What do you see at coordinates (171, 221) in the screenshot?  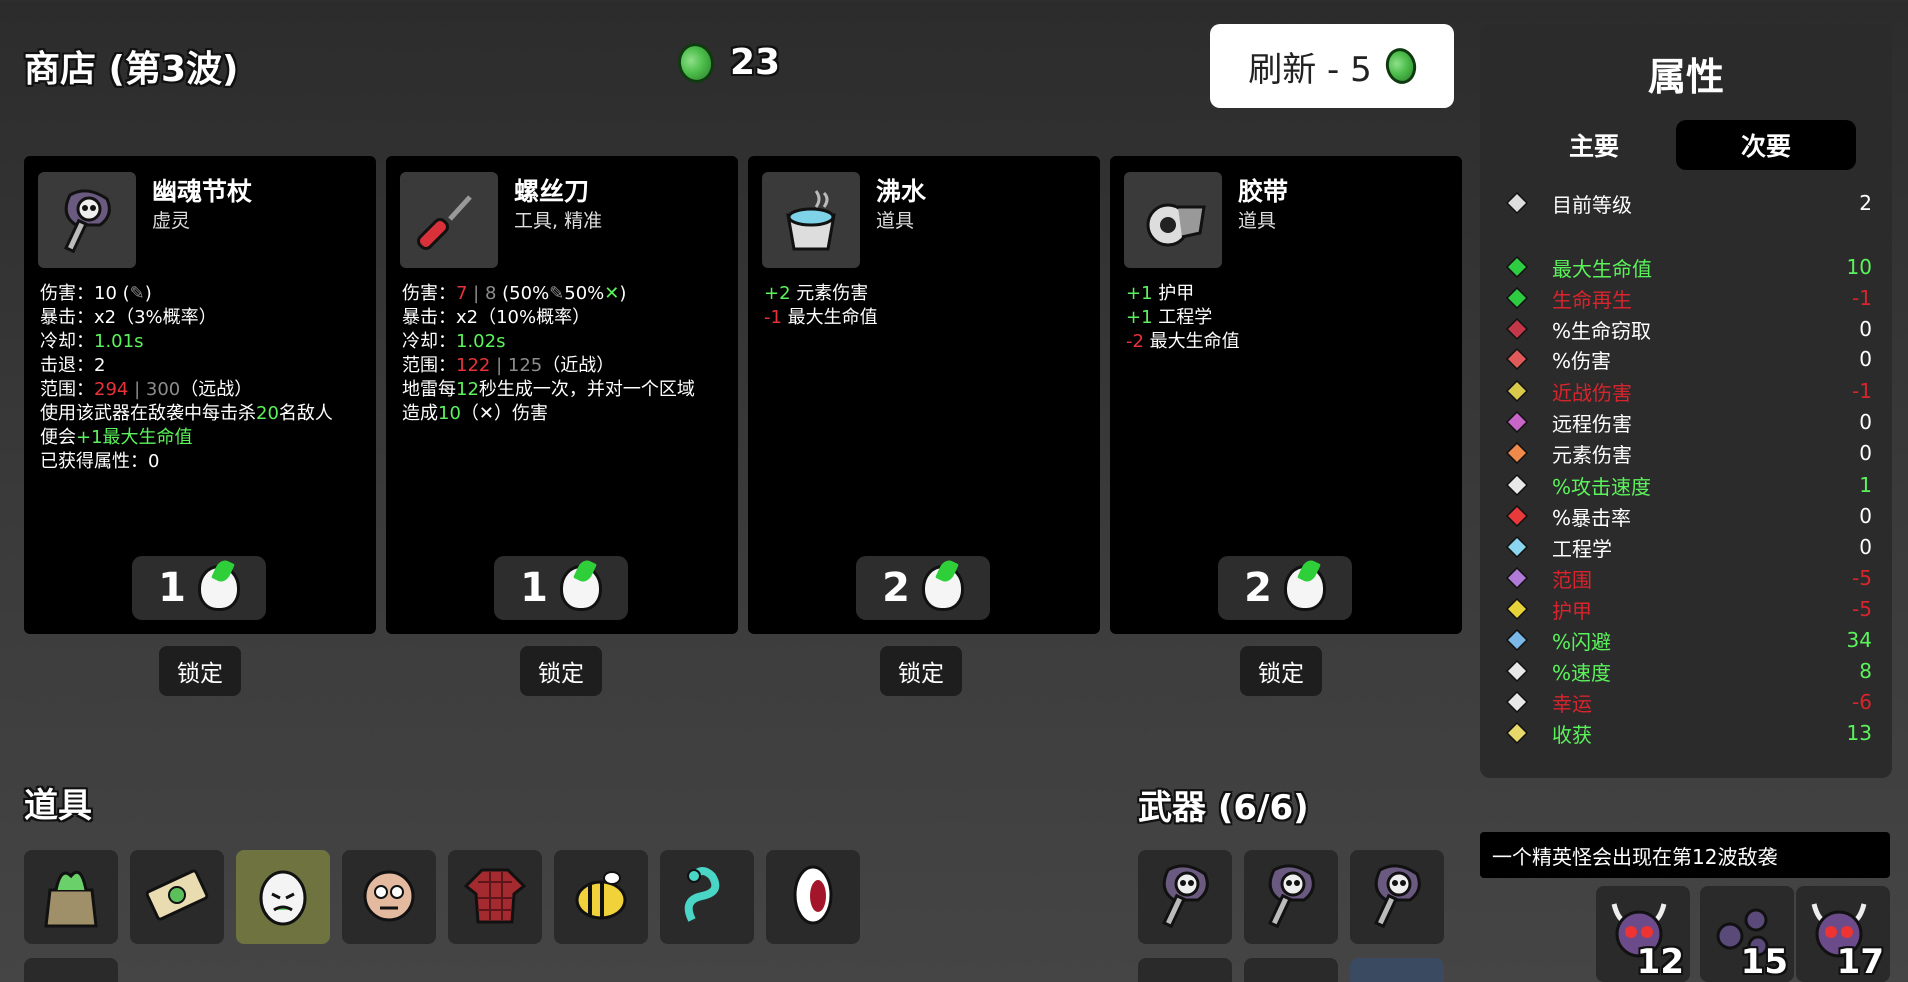 I see `card-type: 虚灵` at bounding box center [171, 221].